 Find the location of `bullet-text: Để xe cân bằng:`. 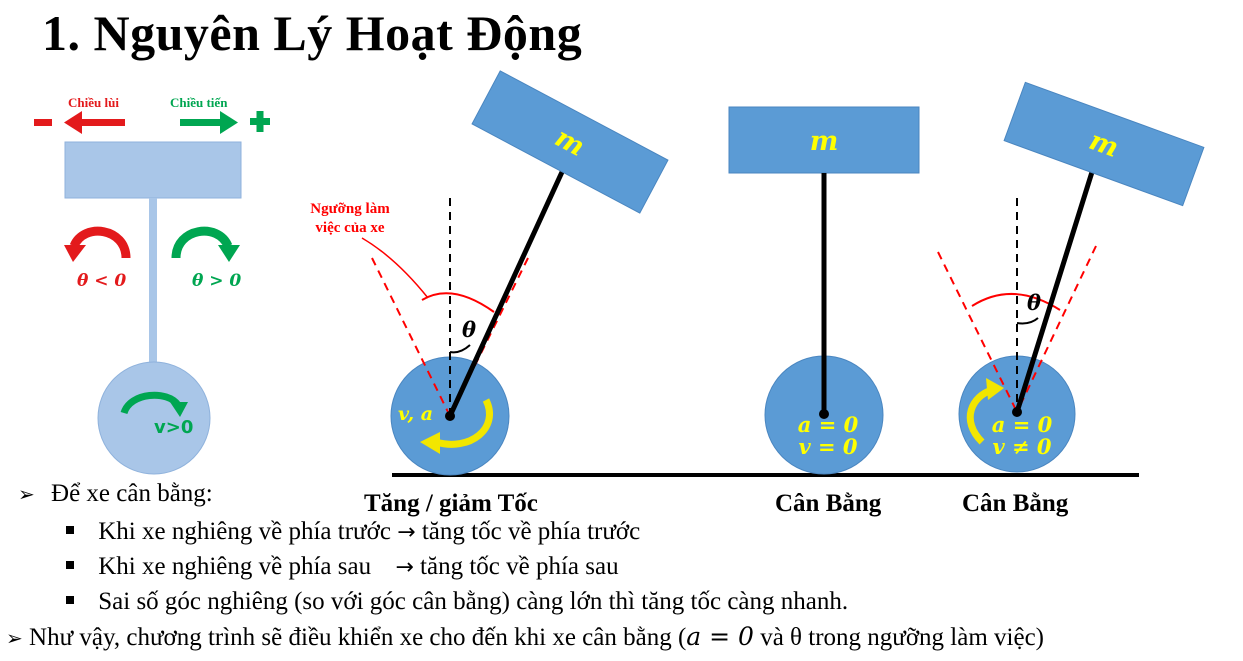

bullet-text: Để xe cân bằng: is located at coordinates (132, 493).